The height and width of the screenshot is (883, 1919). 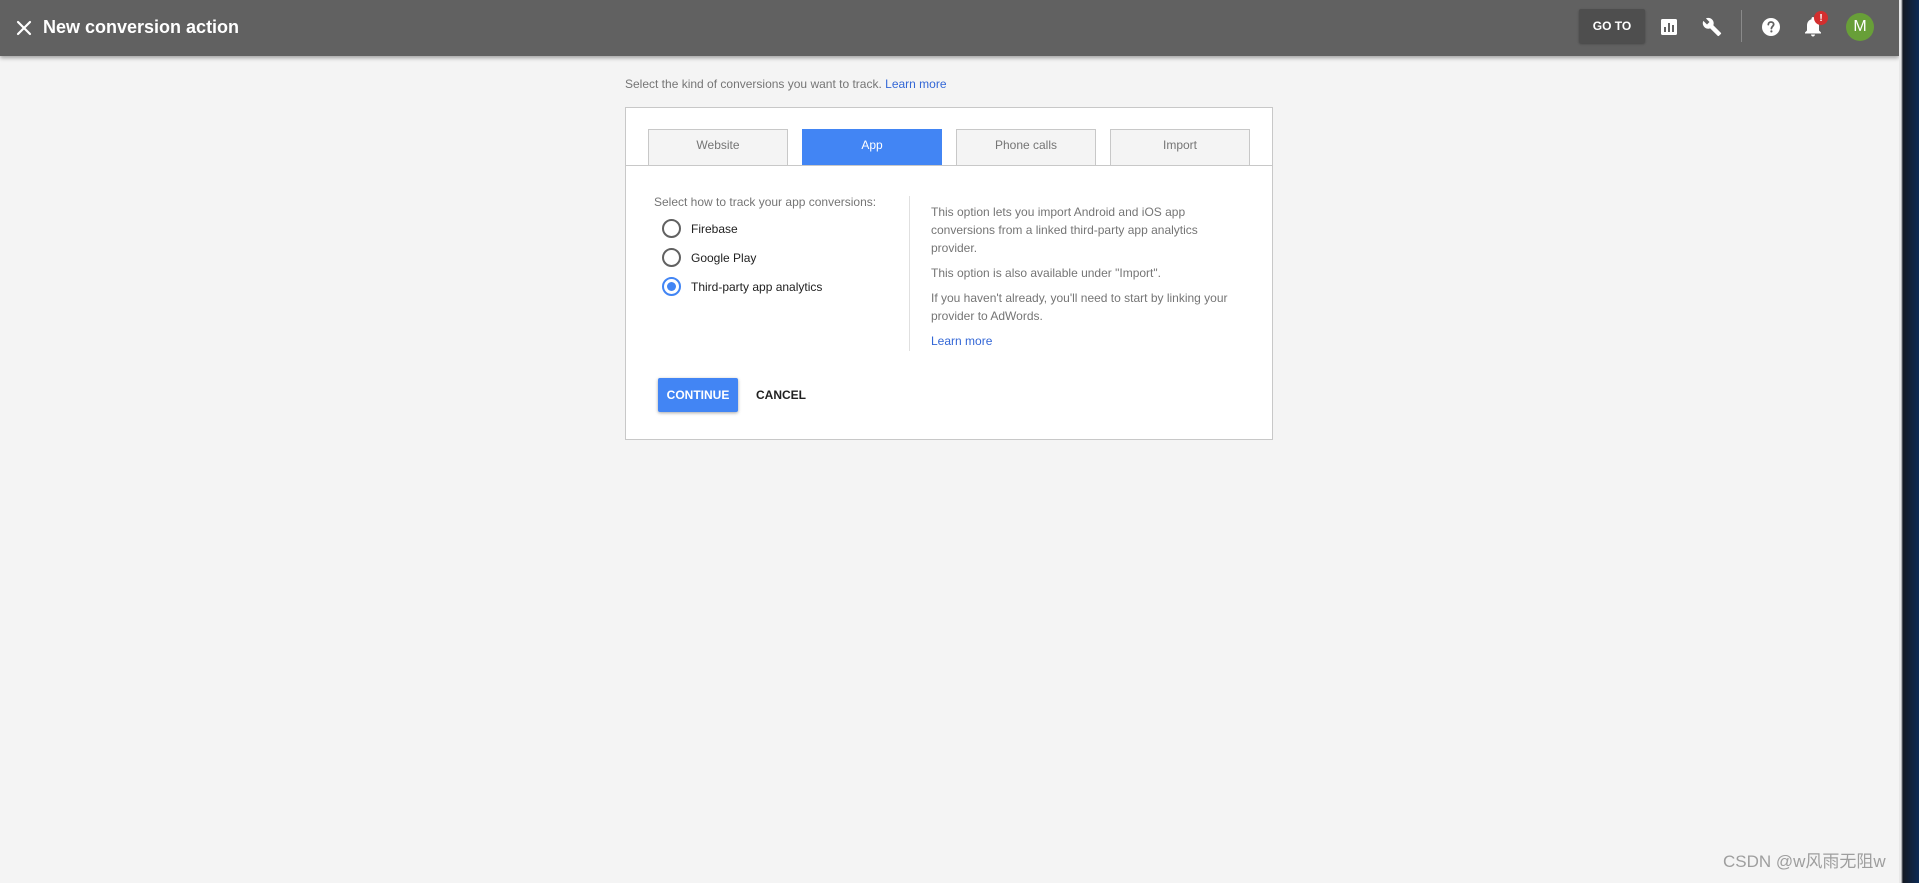 I want to click on column-divider, so click(x=909, y=273).